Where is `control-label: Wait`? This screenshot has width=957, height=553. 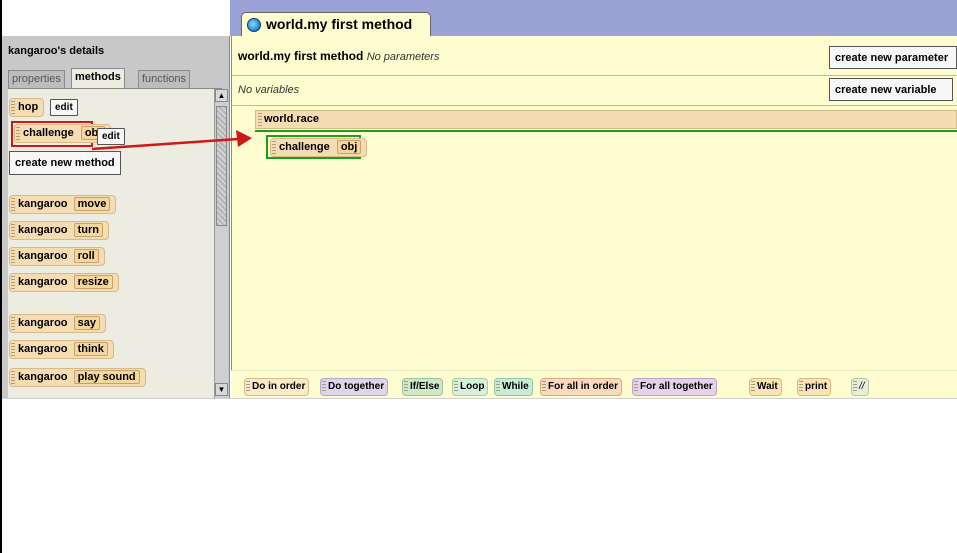 control-label: Wait is located at coordinates (767, 386).